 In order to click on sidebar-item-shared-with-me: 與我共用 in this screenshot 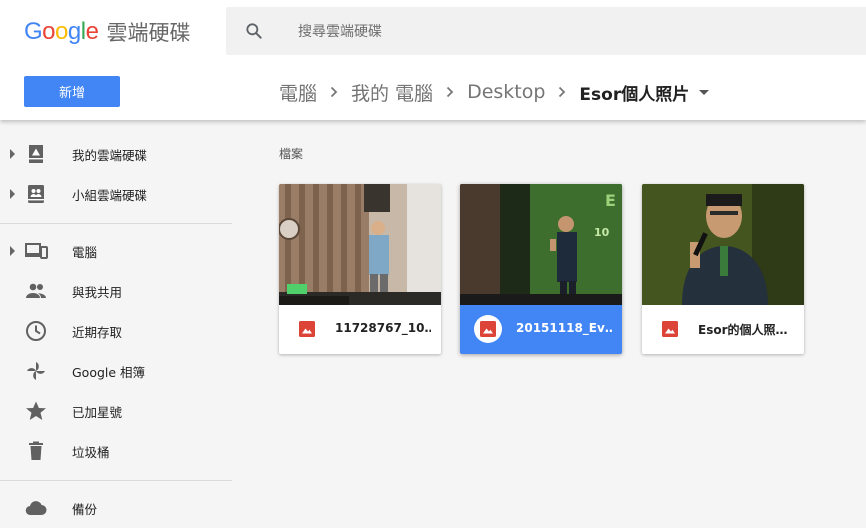, I will do `click(116, 291)`.